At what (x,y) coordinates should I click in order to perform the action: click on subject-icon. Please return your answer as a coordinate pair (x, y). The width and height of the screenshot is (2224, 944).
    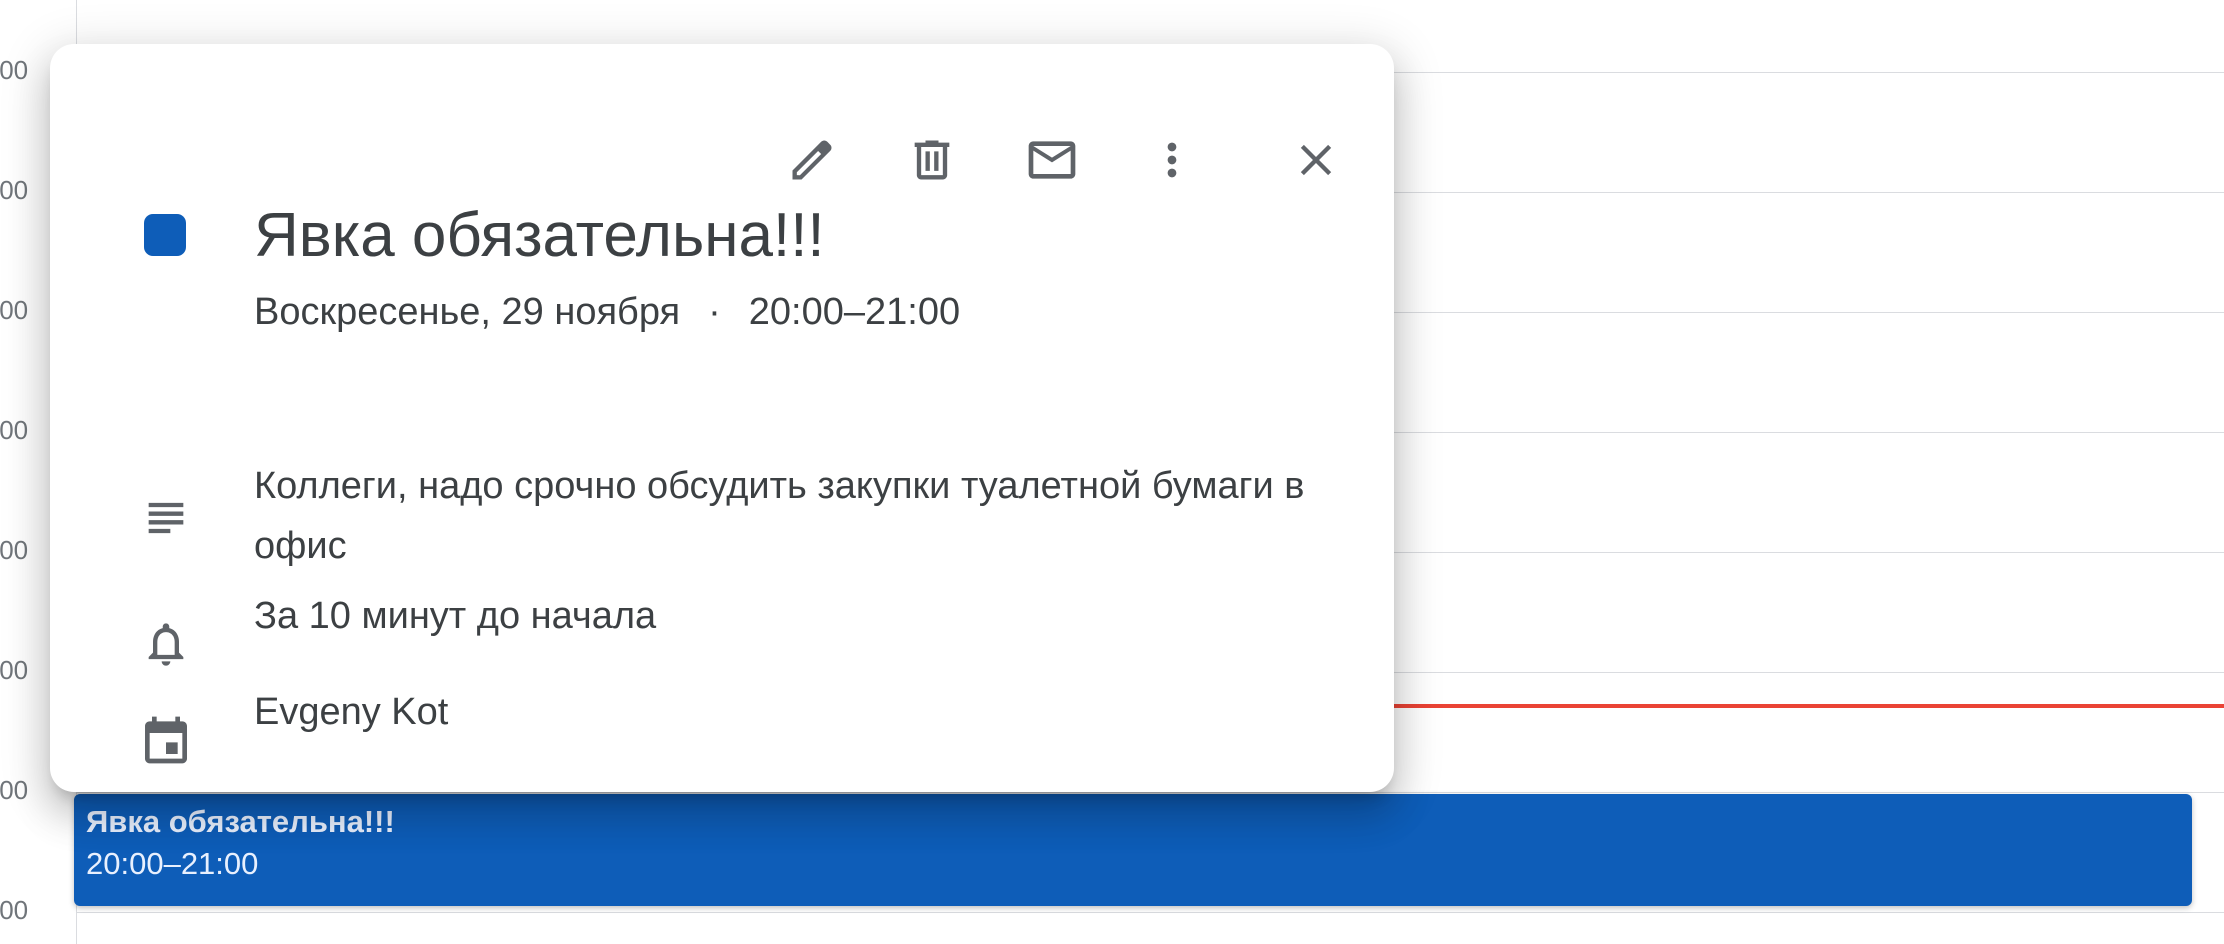
    Looking at the image, I should click on (166, 518).